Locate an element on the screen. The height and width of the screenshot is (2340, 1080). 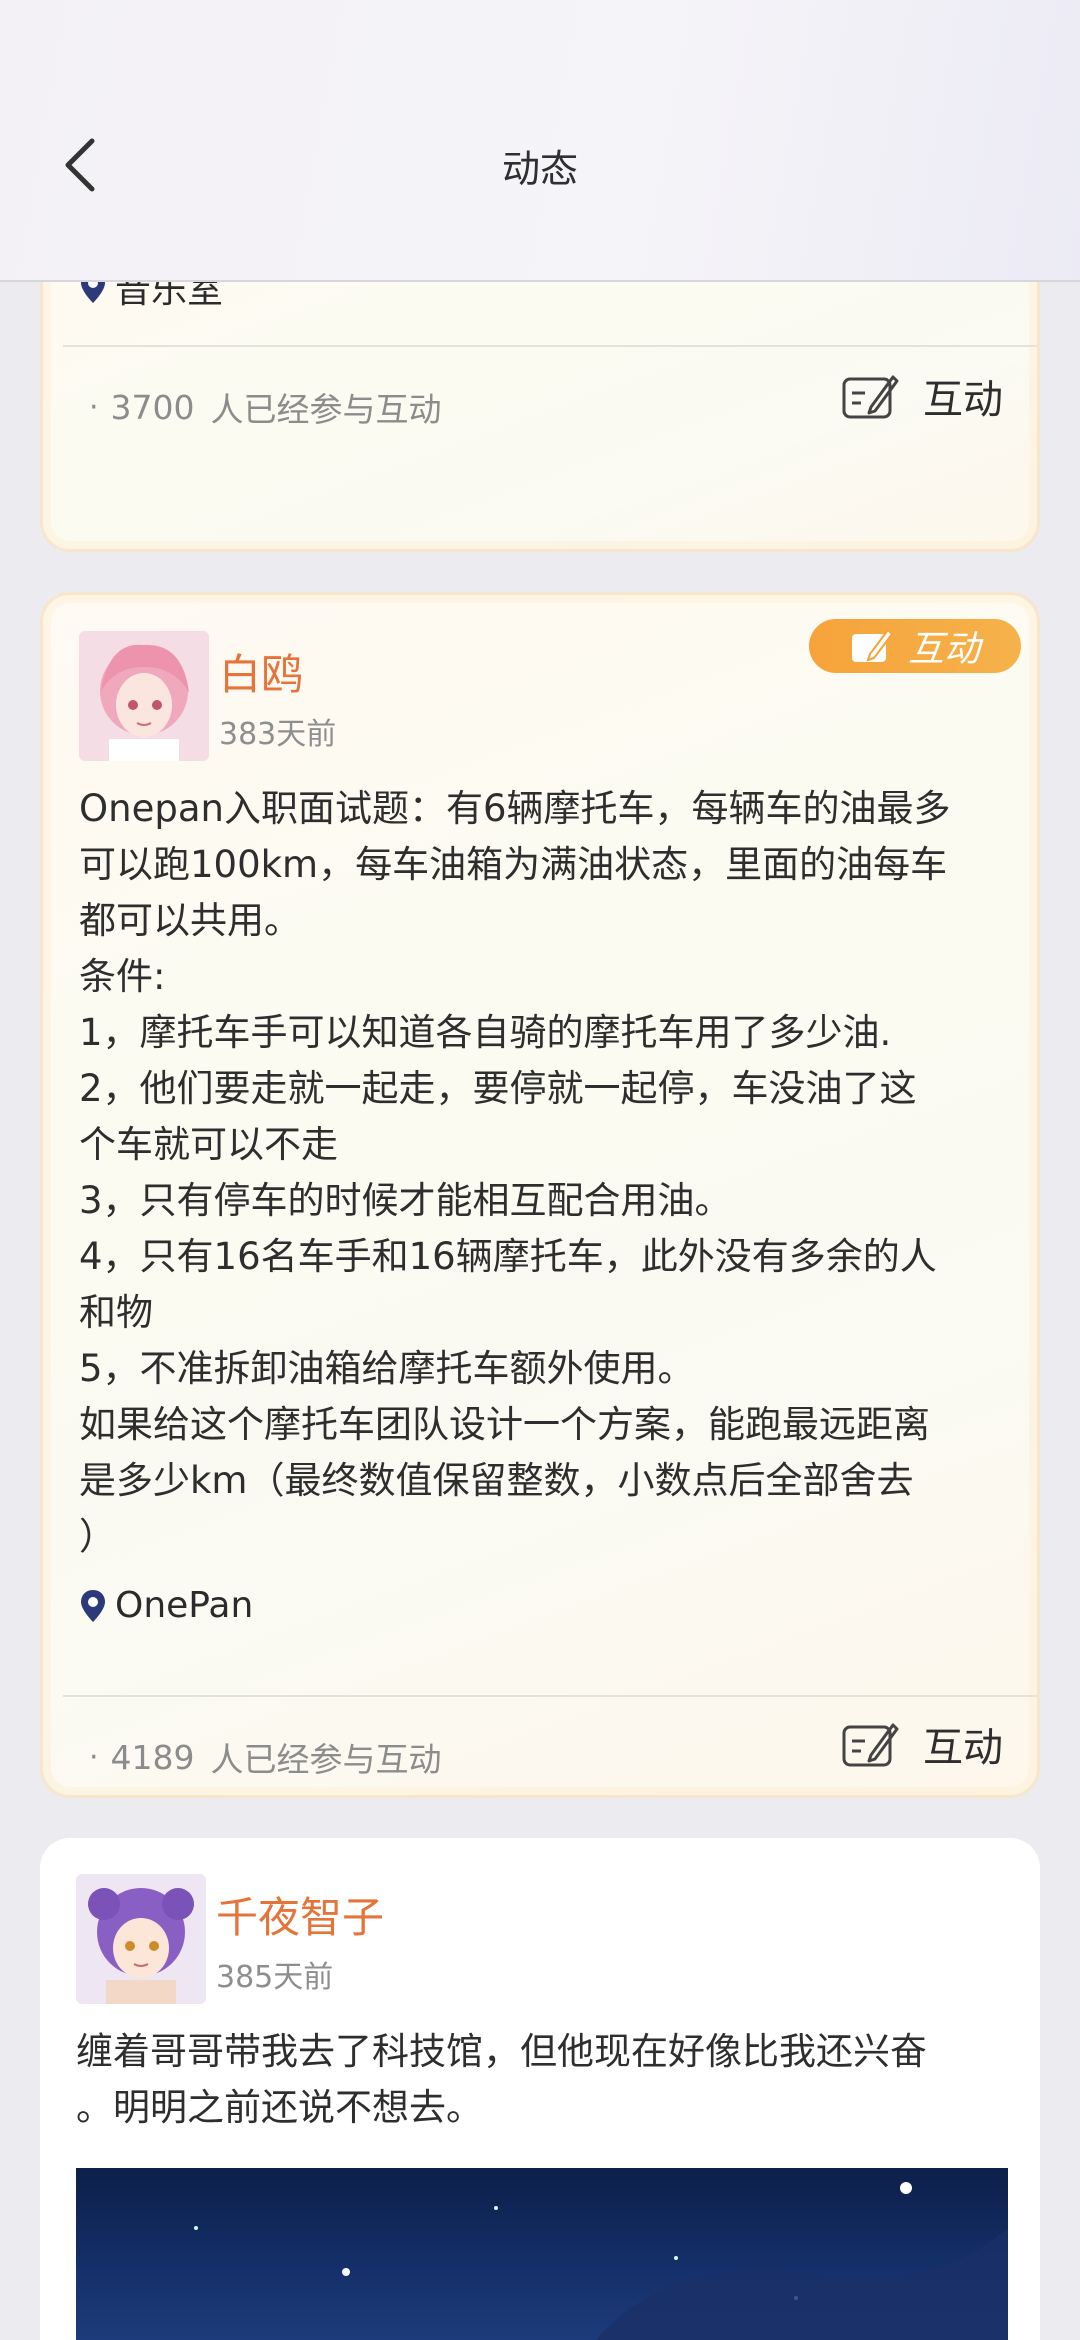
location-pin-icon is located at coordinates (93, 1605).